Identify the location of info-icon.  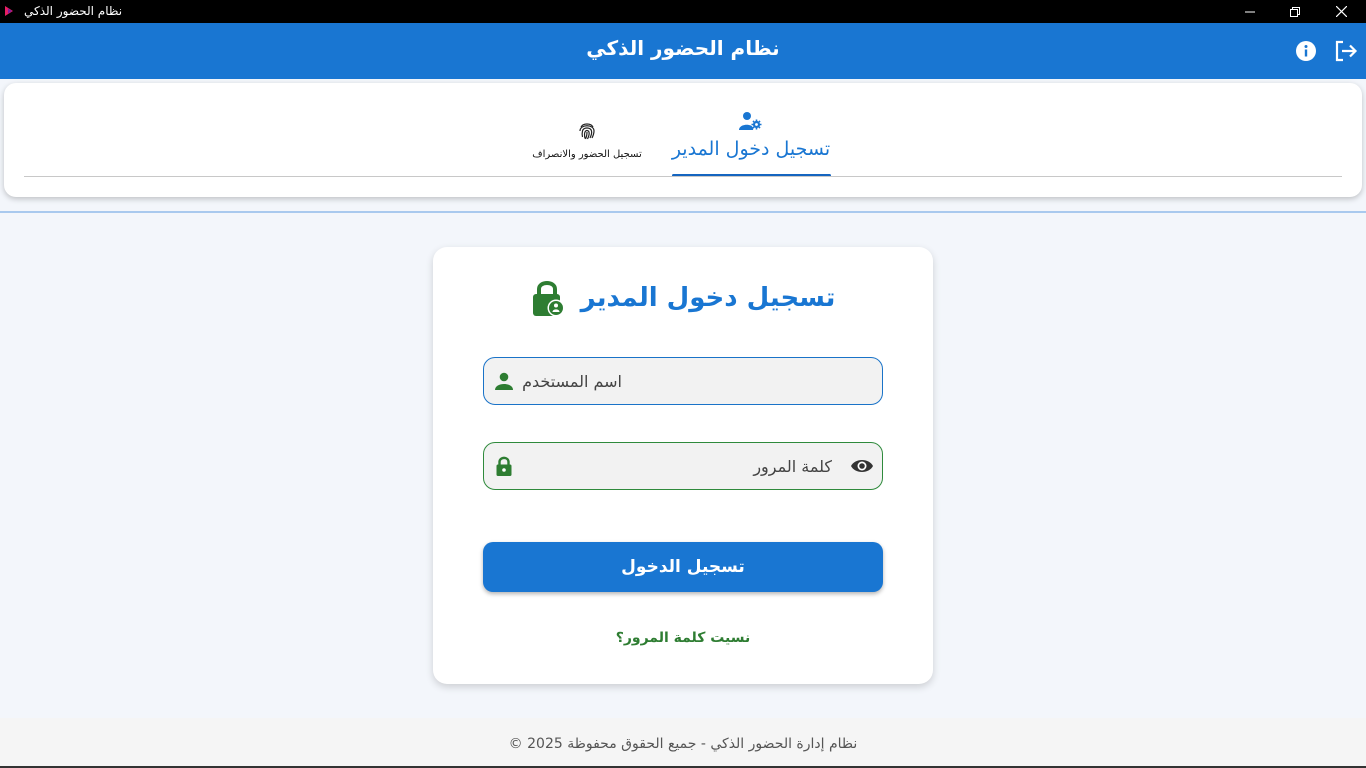
(1306, 51).